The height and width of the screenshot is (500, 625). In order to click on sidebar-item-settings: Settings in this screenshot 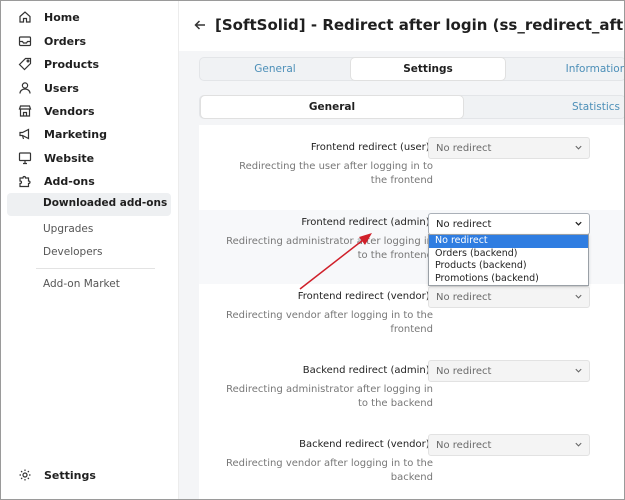, I will do `click(48, 475)`.